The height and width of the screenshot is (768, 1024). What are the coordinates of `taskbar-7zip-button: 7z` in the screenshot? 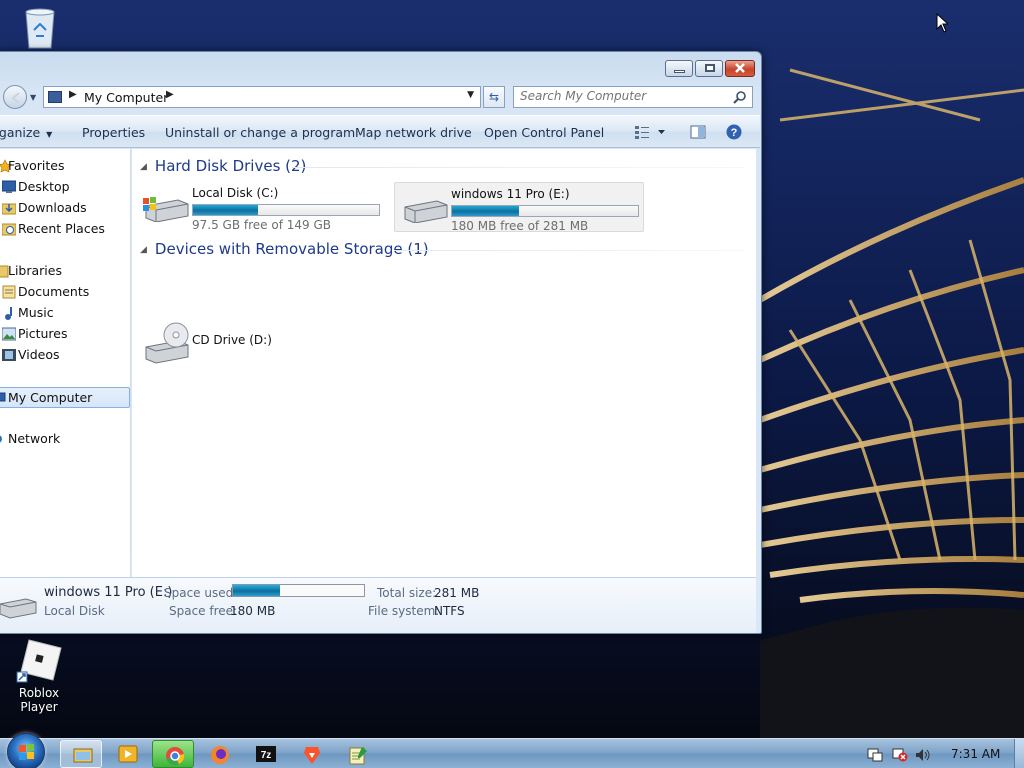 It's located at (265, 754).